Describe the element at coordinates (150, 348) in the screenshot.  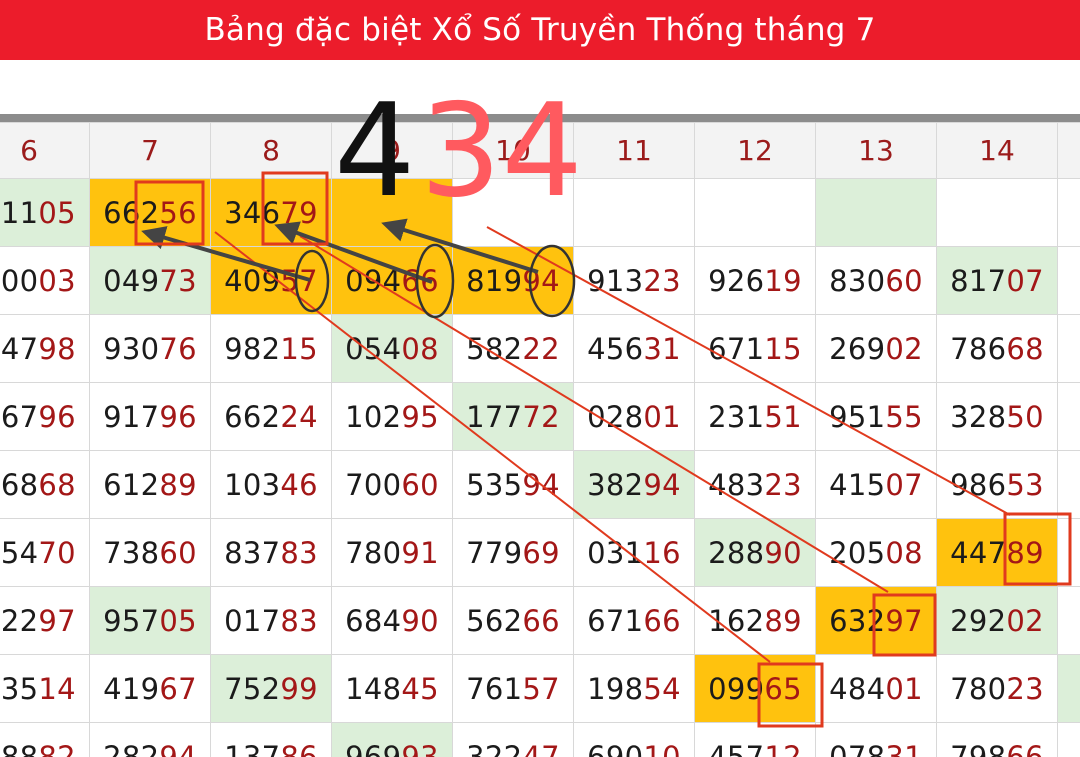
I see `result-cell: 93076` at that location.